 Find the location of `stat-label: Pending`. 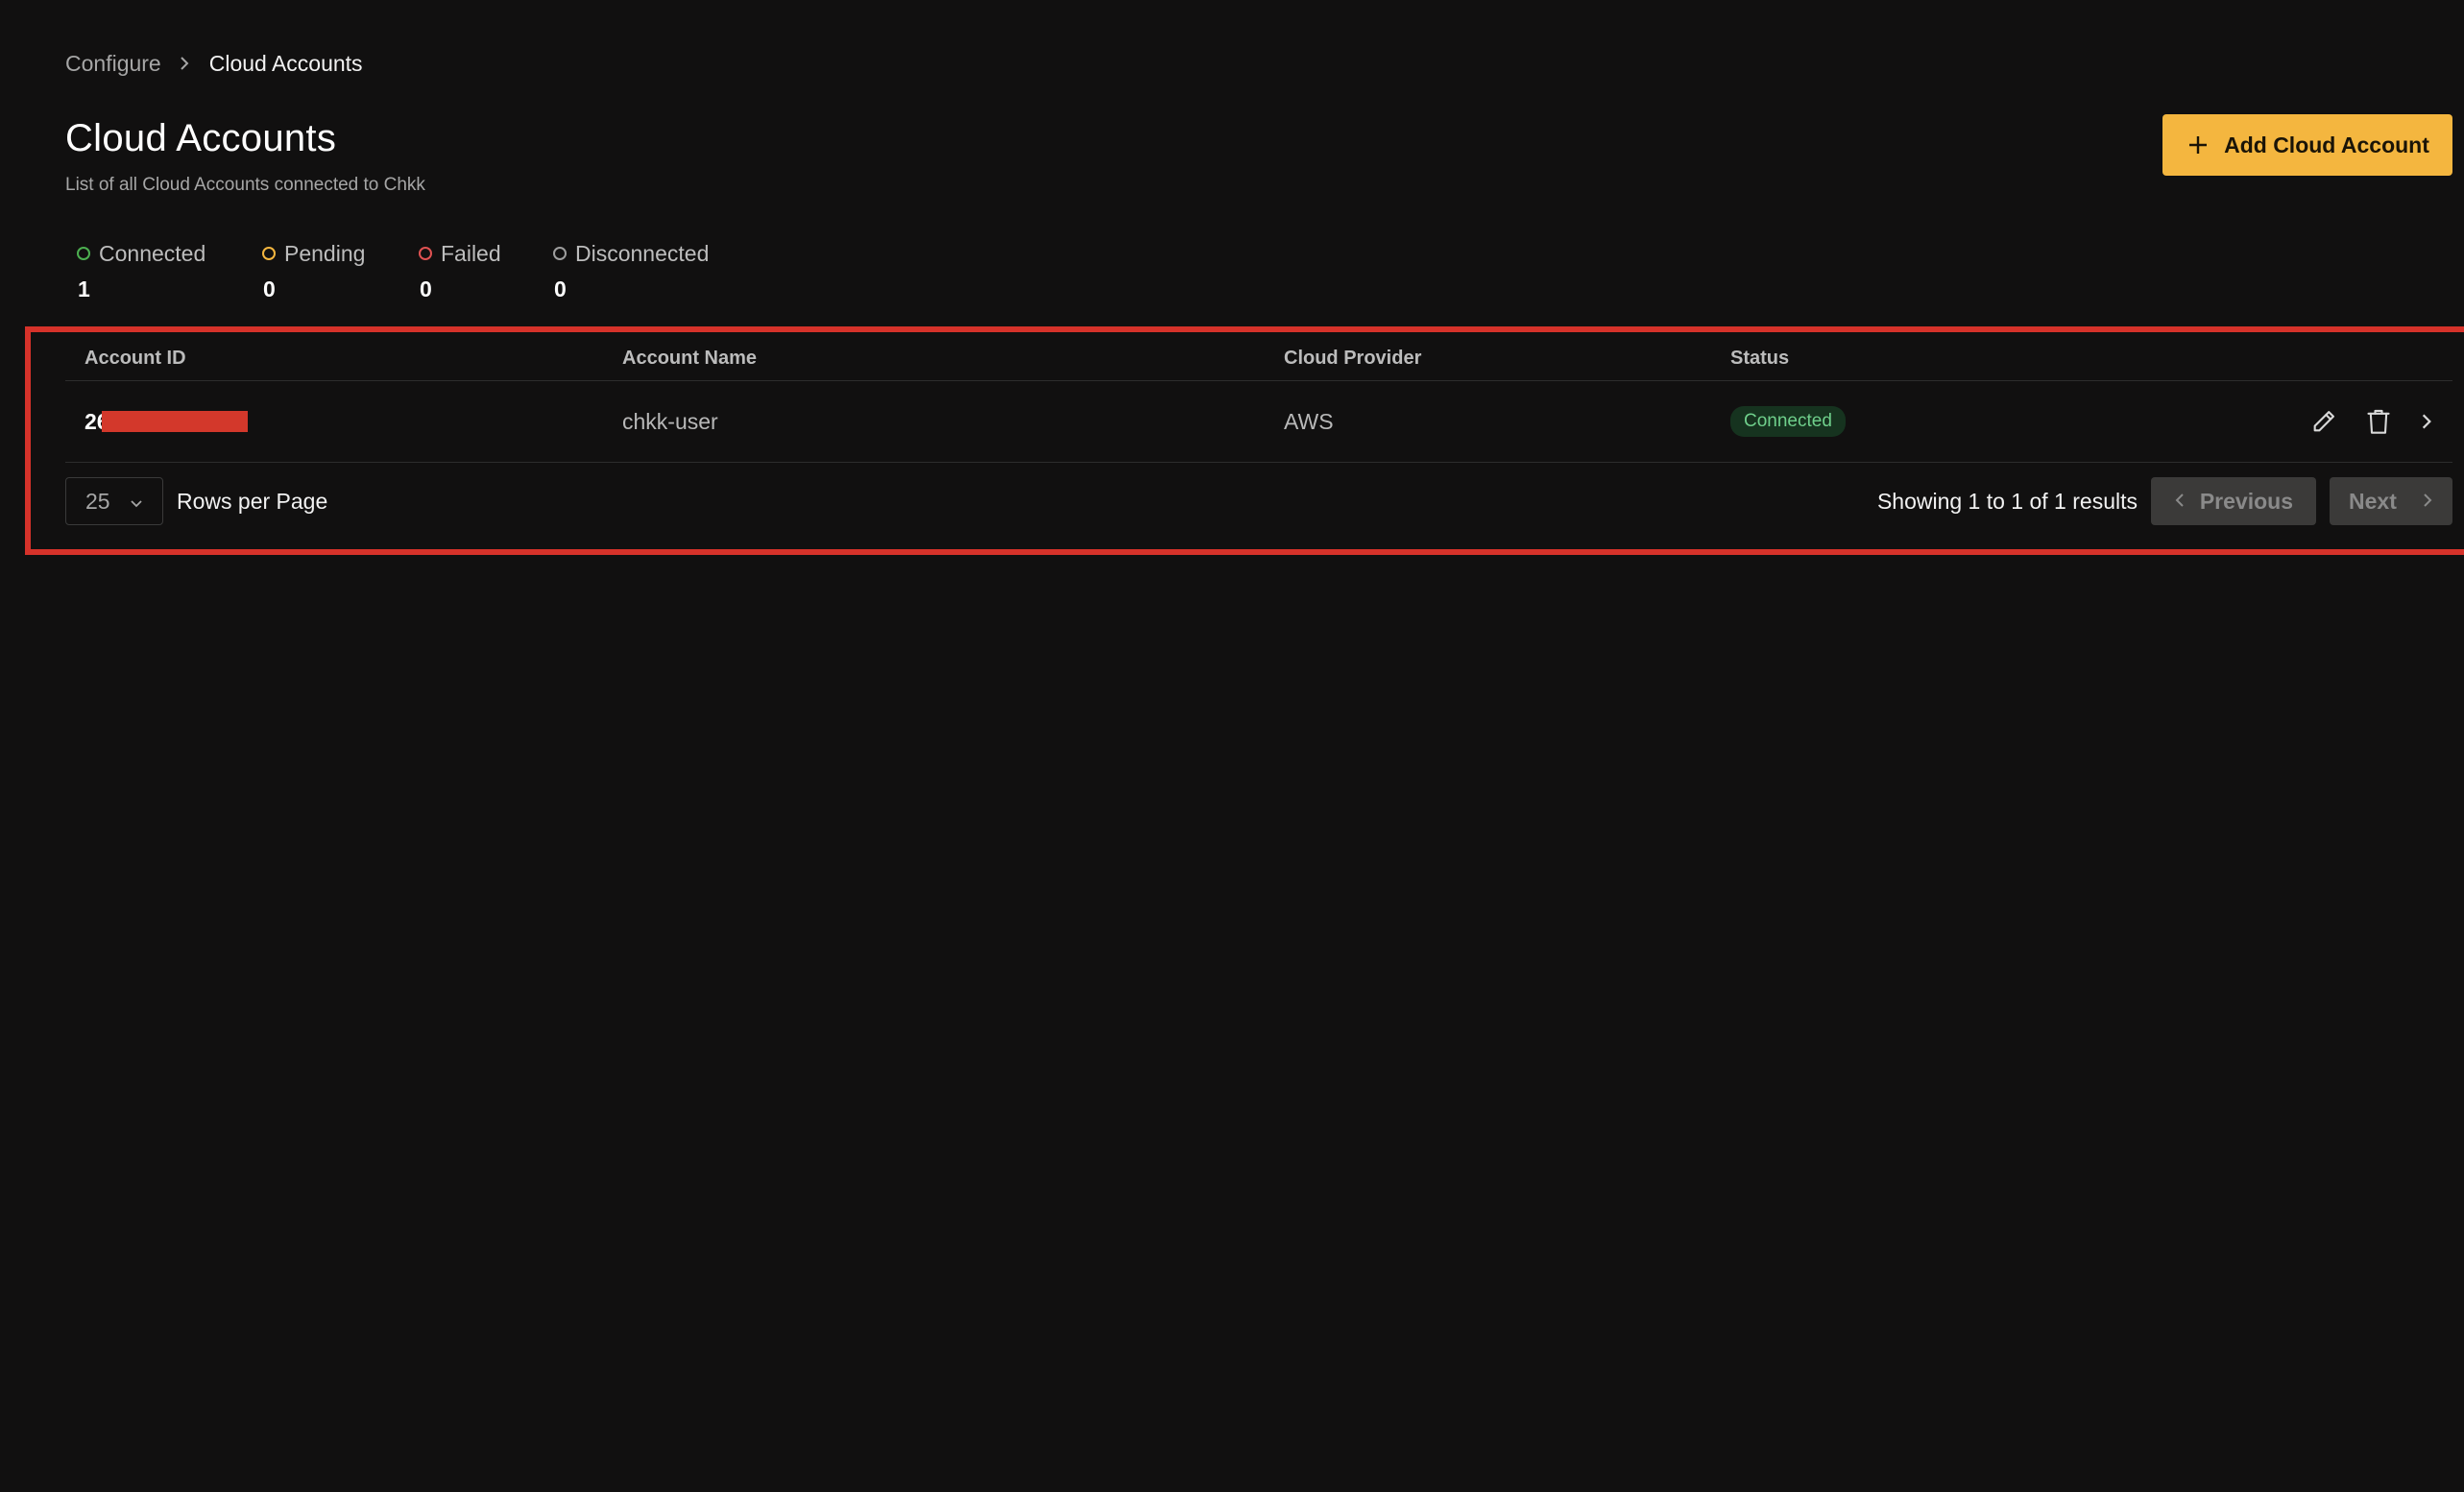

stat-label: Pending is located at coordinates (325, 253).